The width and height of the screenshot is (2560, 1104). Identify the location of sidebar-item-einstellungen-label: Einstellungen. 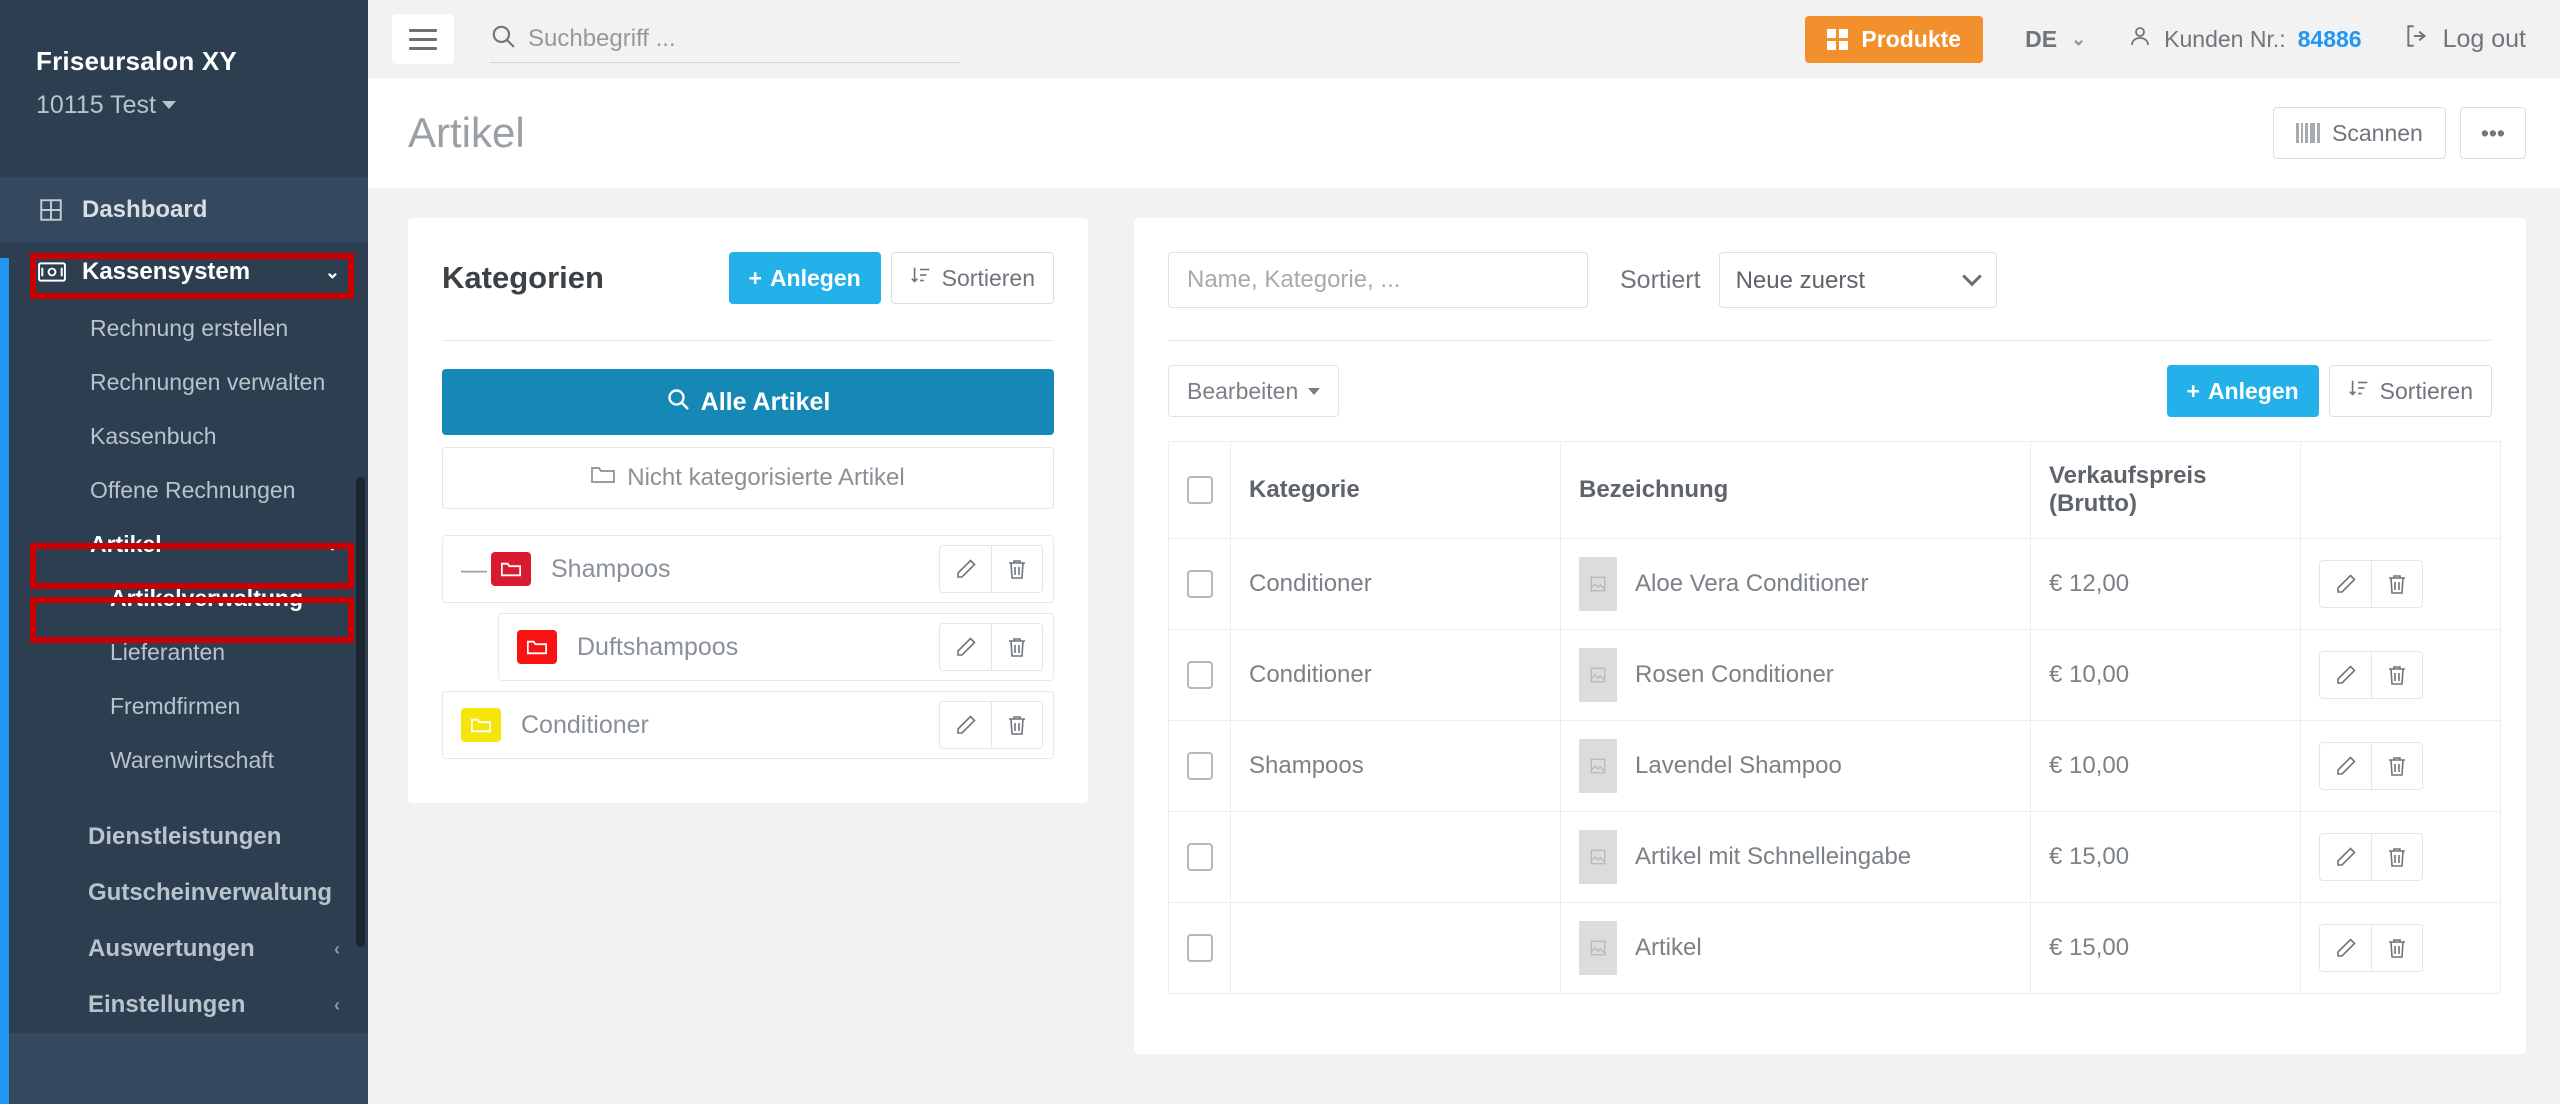
(167, 1005).